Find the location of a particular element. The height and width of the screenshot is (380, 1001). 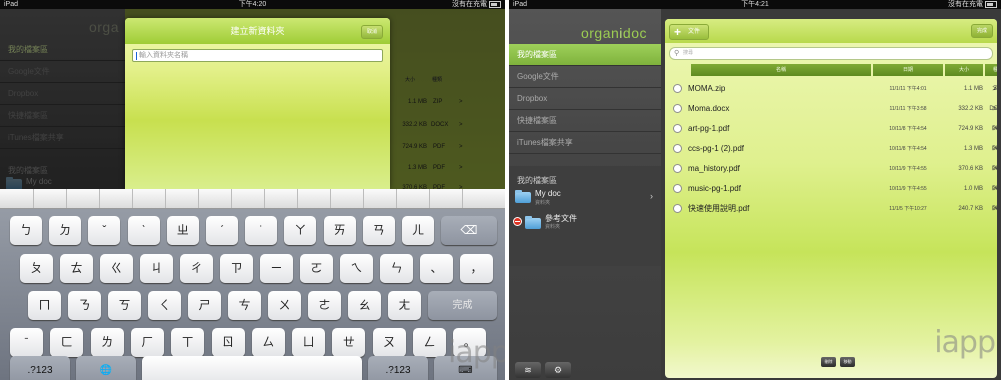

keyboard-key: ㄨ is located at coordinates (284, 305).